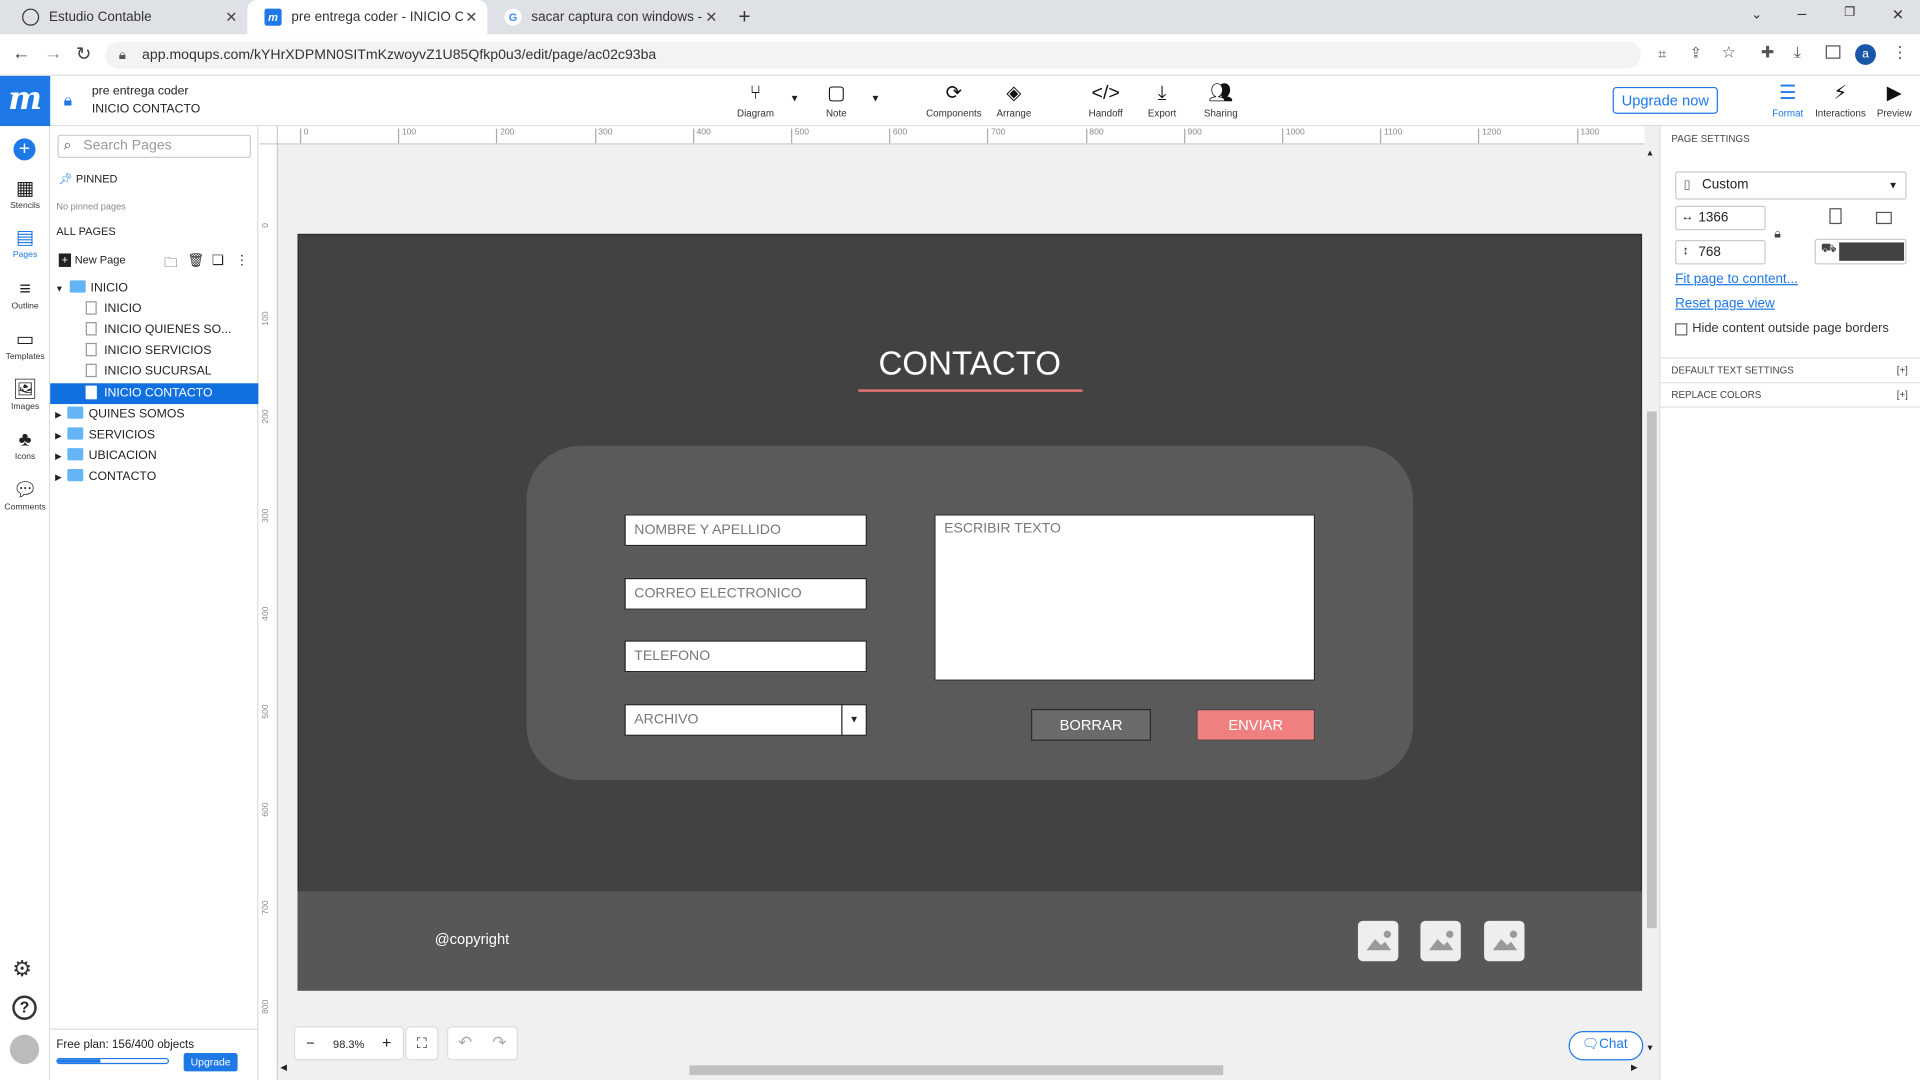  Describe the element at coordinates (154, 414) in the screenshot. I see `tree-folder-quines: ▶ QUINES SOMOS` at that location.